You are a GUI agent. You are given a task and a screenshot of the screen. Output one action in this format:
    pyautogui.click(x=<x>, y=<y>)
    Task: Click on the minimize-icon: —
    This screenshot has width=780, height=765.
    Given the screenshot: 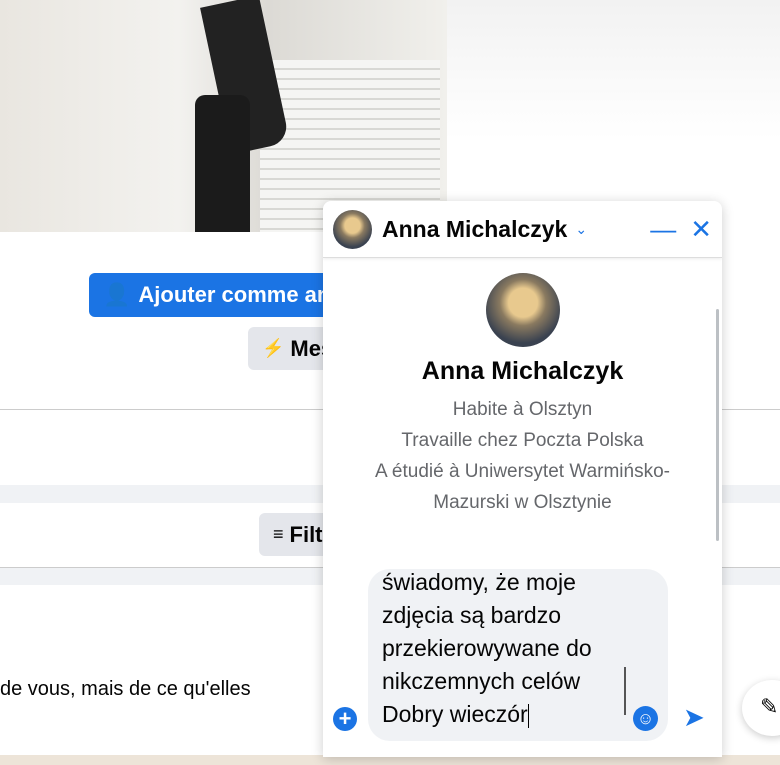 What is the action you would take?
    pyautogui.click(x=663, y=229)
    